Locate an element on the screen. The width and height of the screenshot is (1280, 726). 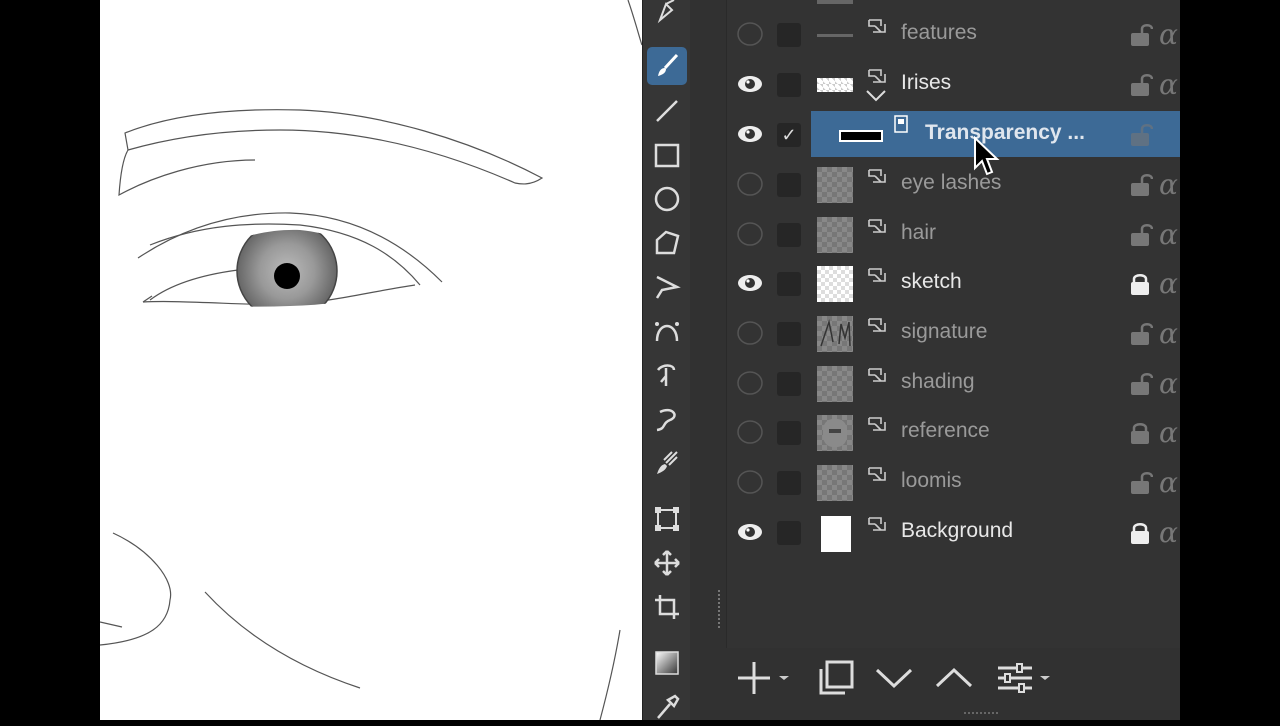
polygon-tool-icon is located at coordinates (667, 242).